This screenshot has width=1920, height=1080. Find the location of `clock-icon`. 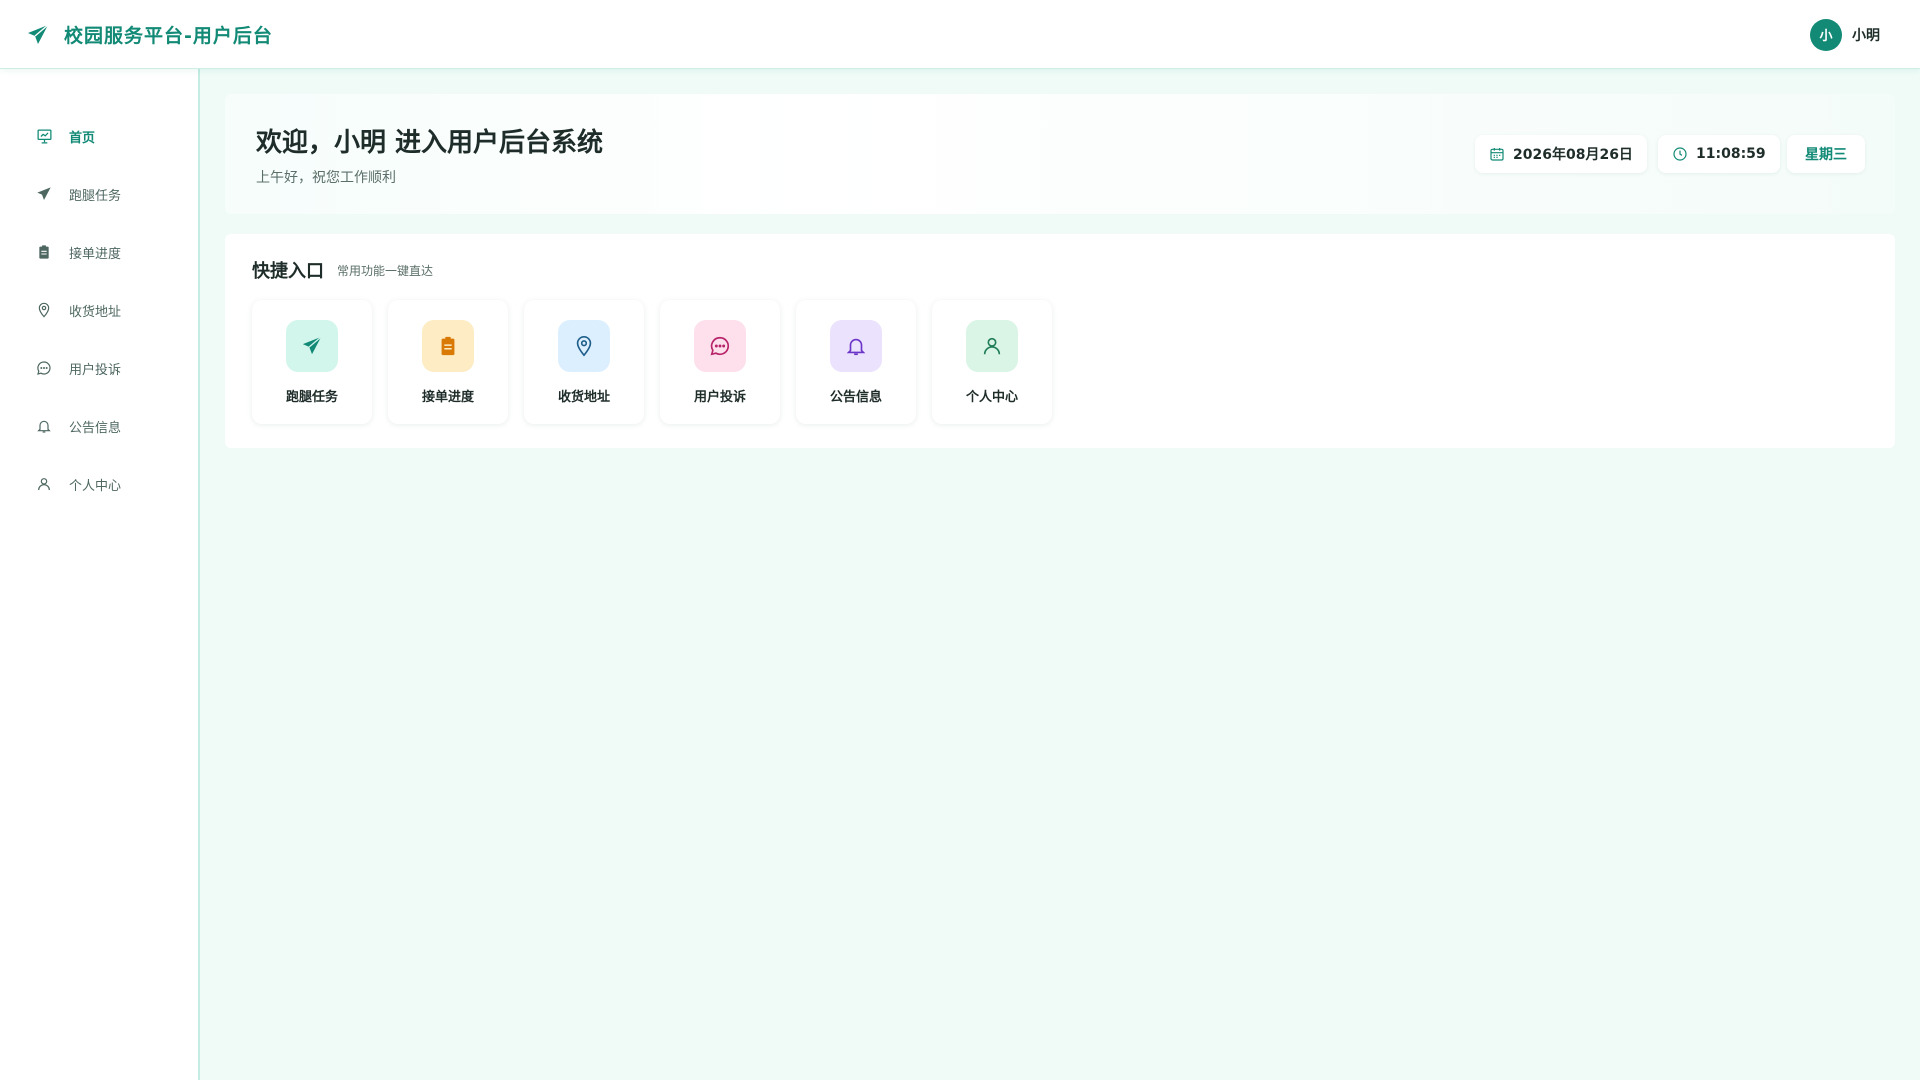

clock-icon is located at coordinates (1680, 154).